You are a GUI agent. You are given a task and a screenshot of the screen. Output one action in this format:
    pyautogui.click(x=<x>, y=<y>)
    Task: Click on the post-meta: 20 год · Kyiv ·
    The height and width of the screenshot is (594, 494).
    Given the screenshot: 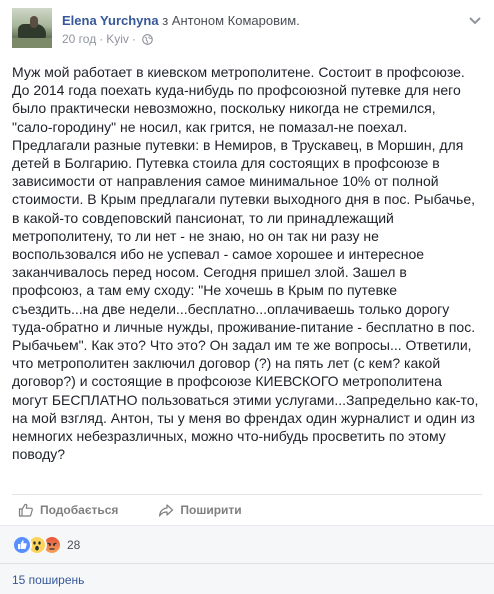 What is the action you would take?
    pyautogui.click(x=181, y=39)
    